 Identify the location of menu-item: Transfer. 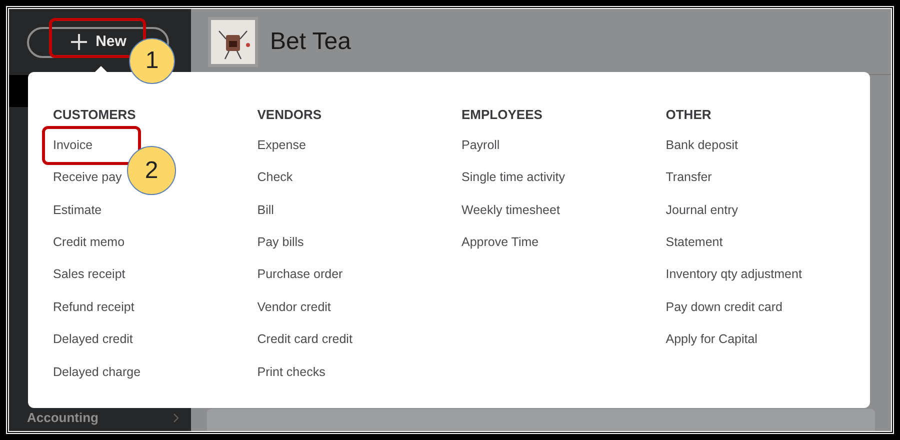
(689, 177).